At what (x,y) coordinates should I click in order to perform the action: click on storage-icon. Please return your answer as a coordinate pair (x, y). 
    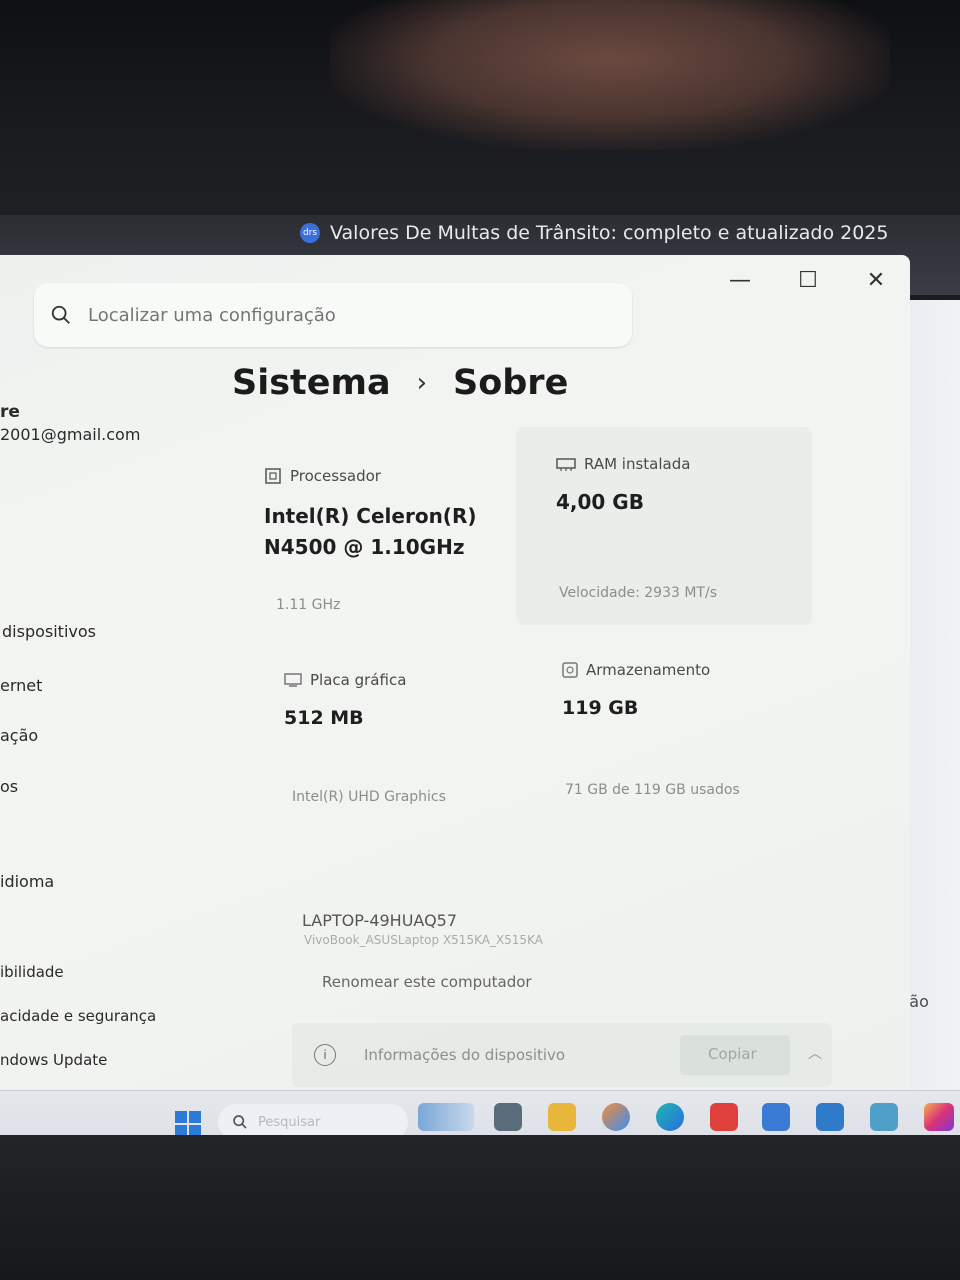
    Looking at the image, I should click on (570, 670).